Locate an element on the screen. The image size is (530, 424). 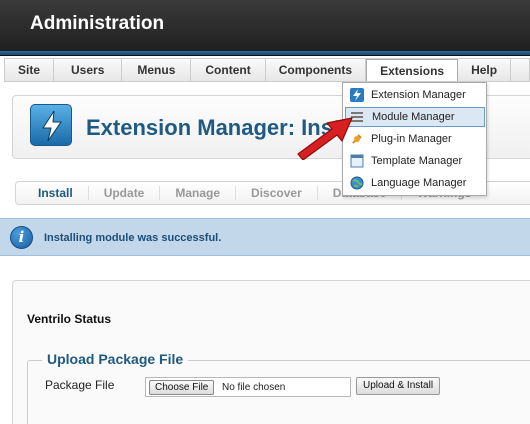
admin-header: Administration is located at coordinates (265, 28).